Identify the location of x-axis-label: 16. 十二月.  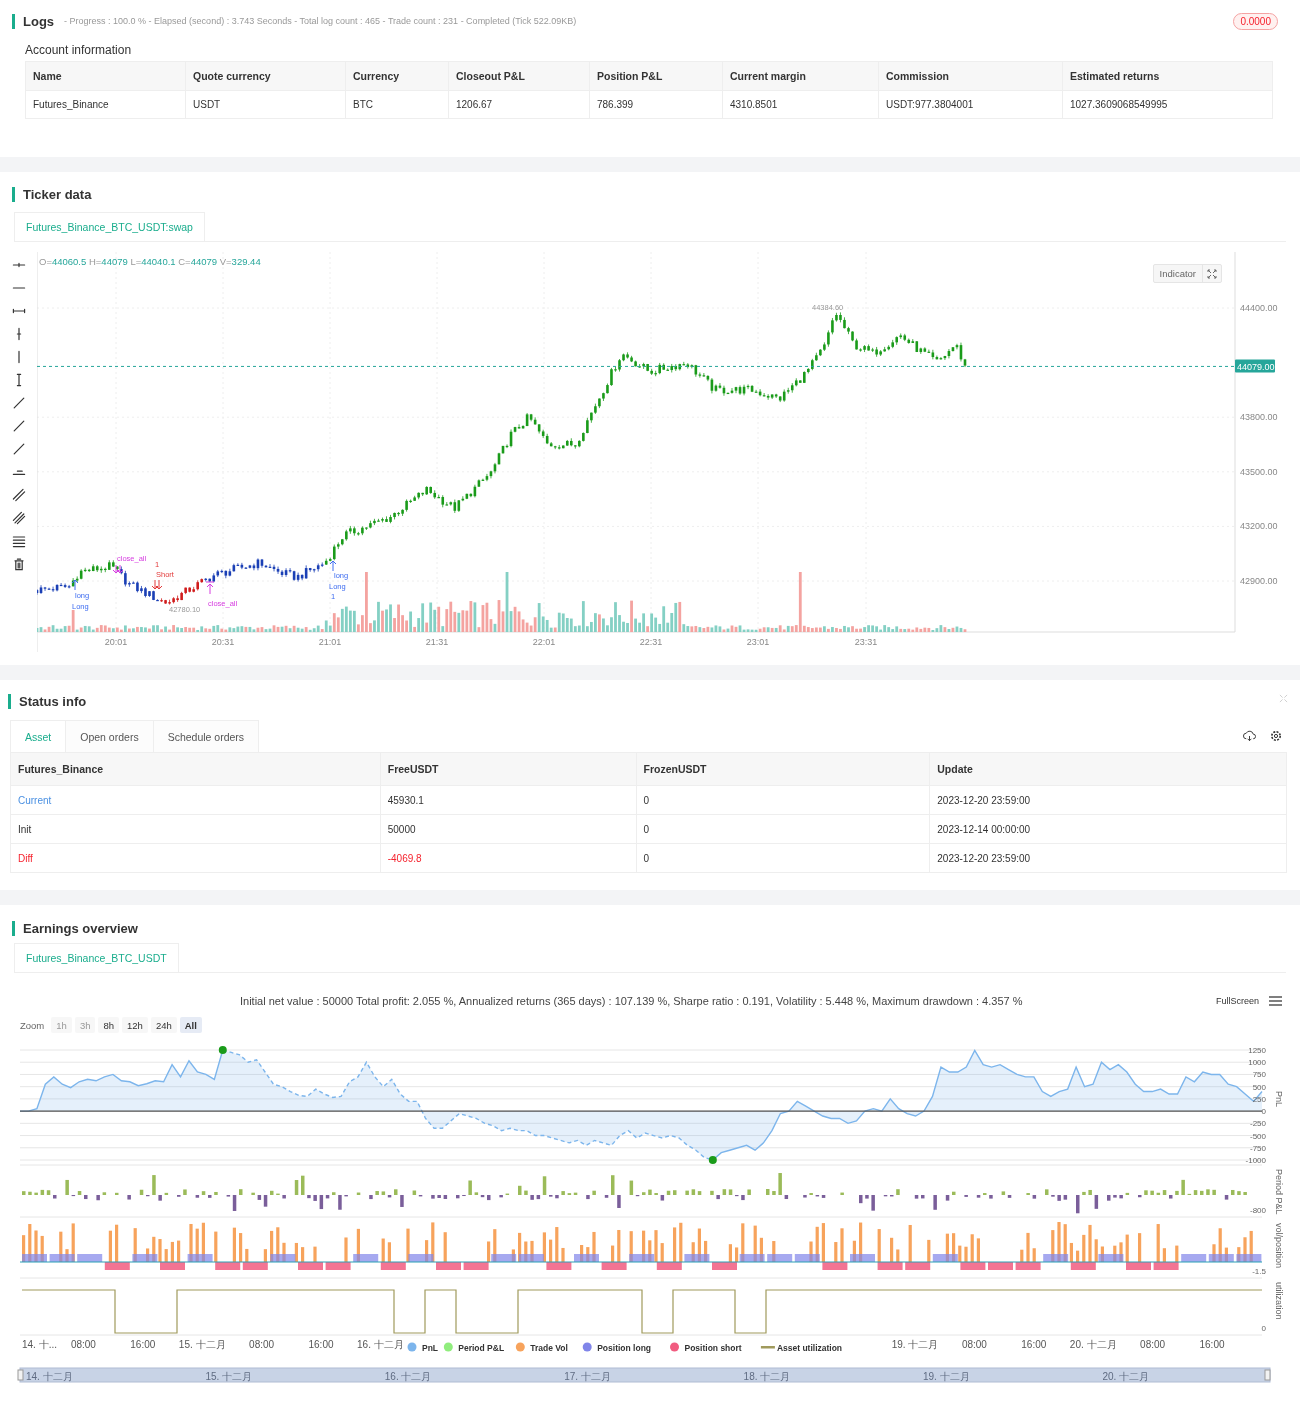
(380, 1344).